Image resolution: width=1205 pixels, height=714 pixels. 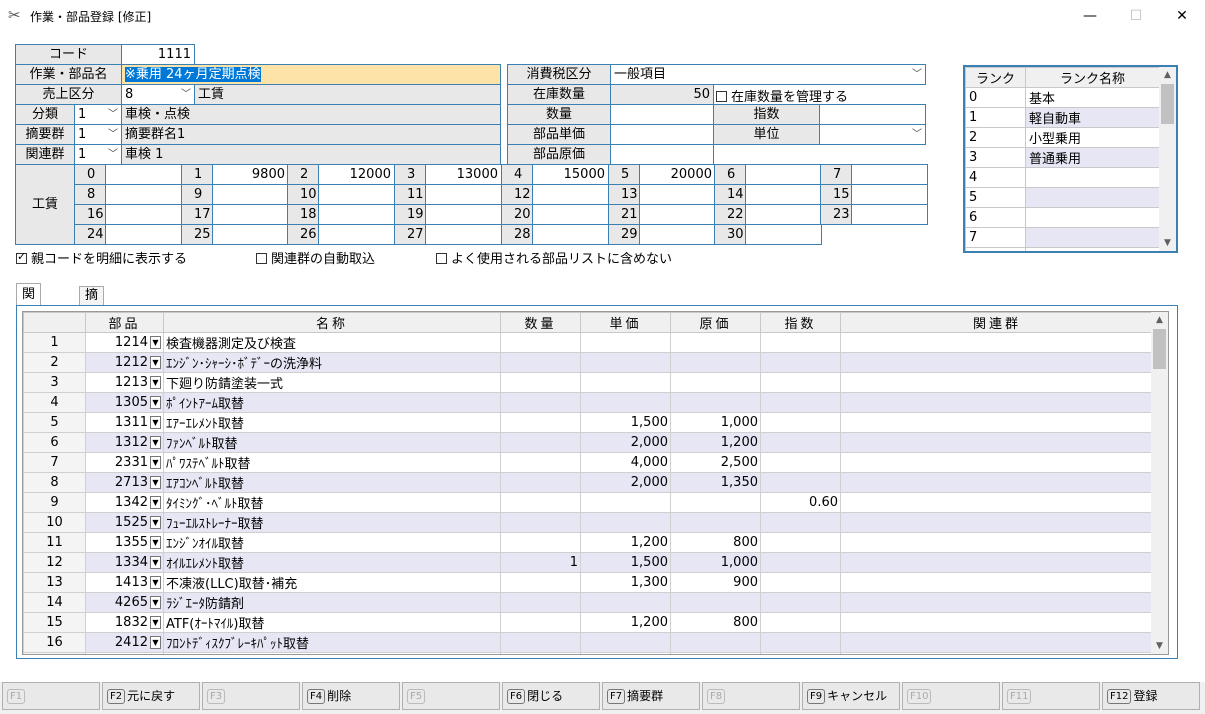 I want to click on grid-name: ﾊﾟﾜｽﾃﾍﾞﾙﾄ取替, so click(x=332, y=462).